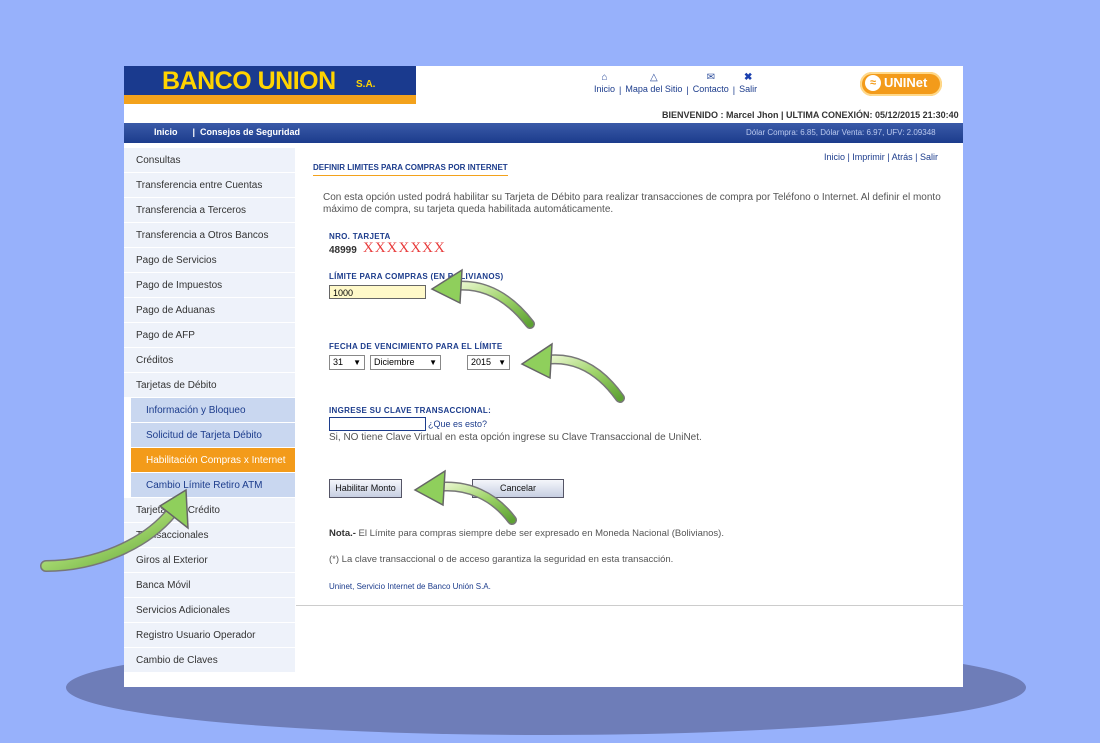  What do you see at coordinates (338, 362) in the screenshot?
I see `day-value: 31` at bounding box center [338, 362].